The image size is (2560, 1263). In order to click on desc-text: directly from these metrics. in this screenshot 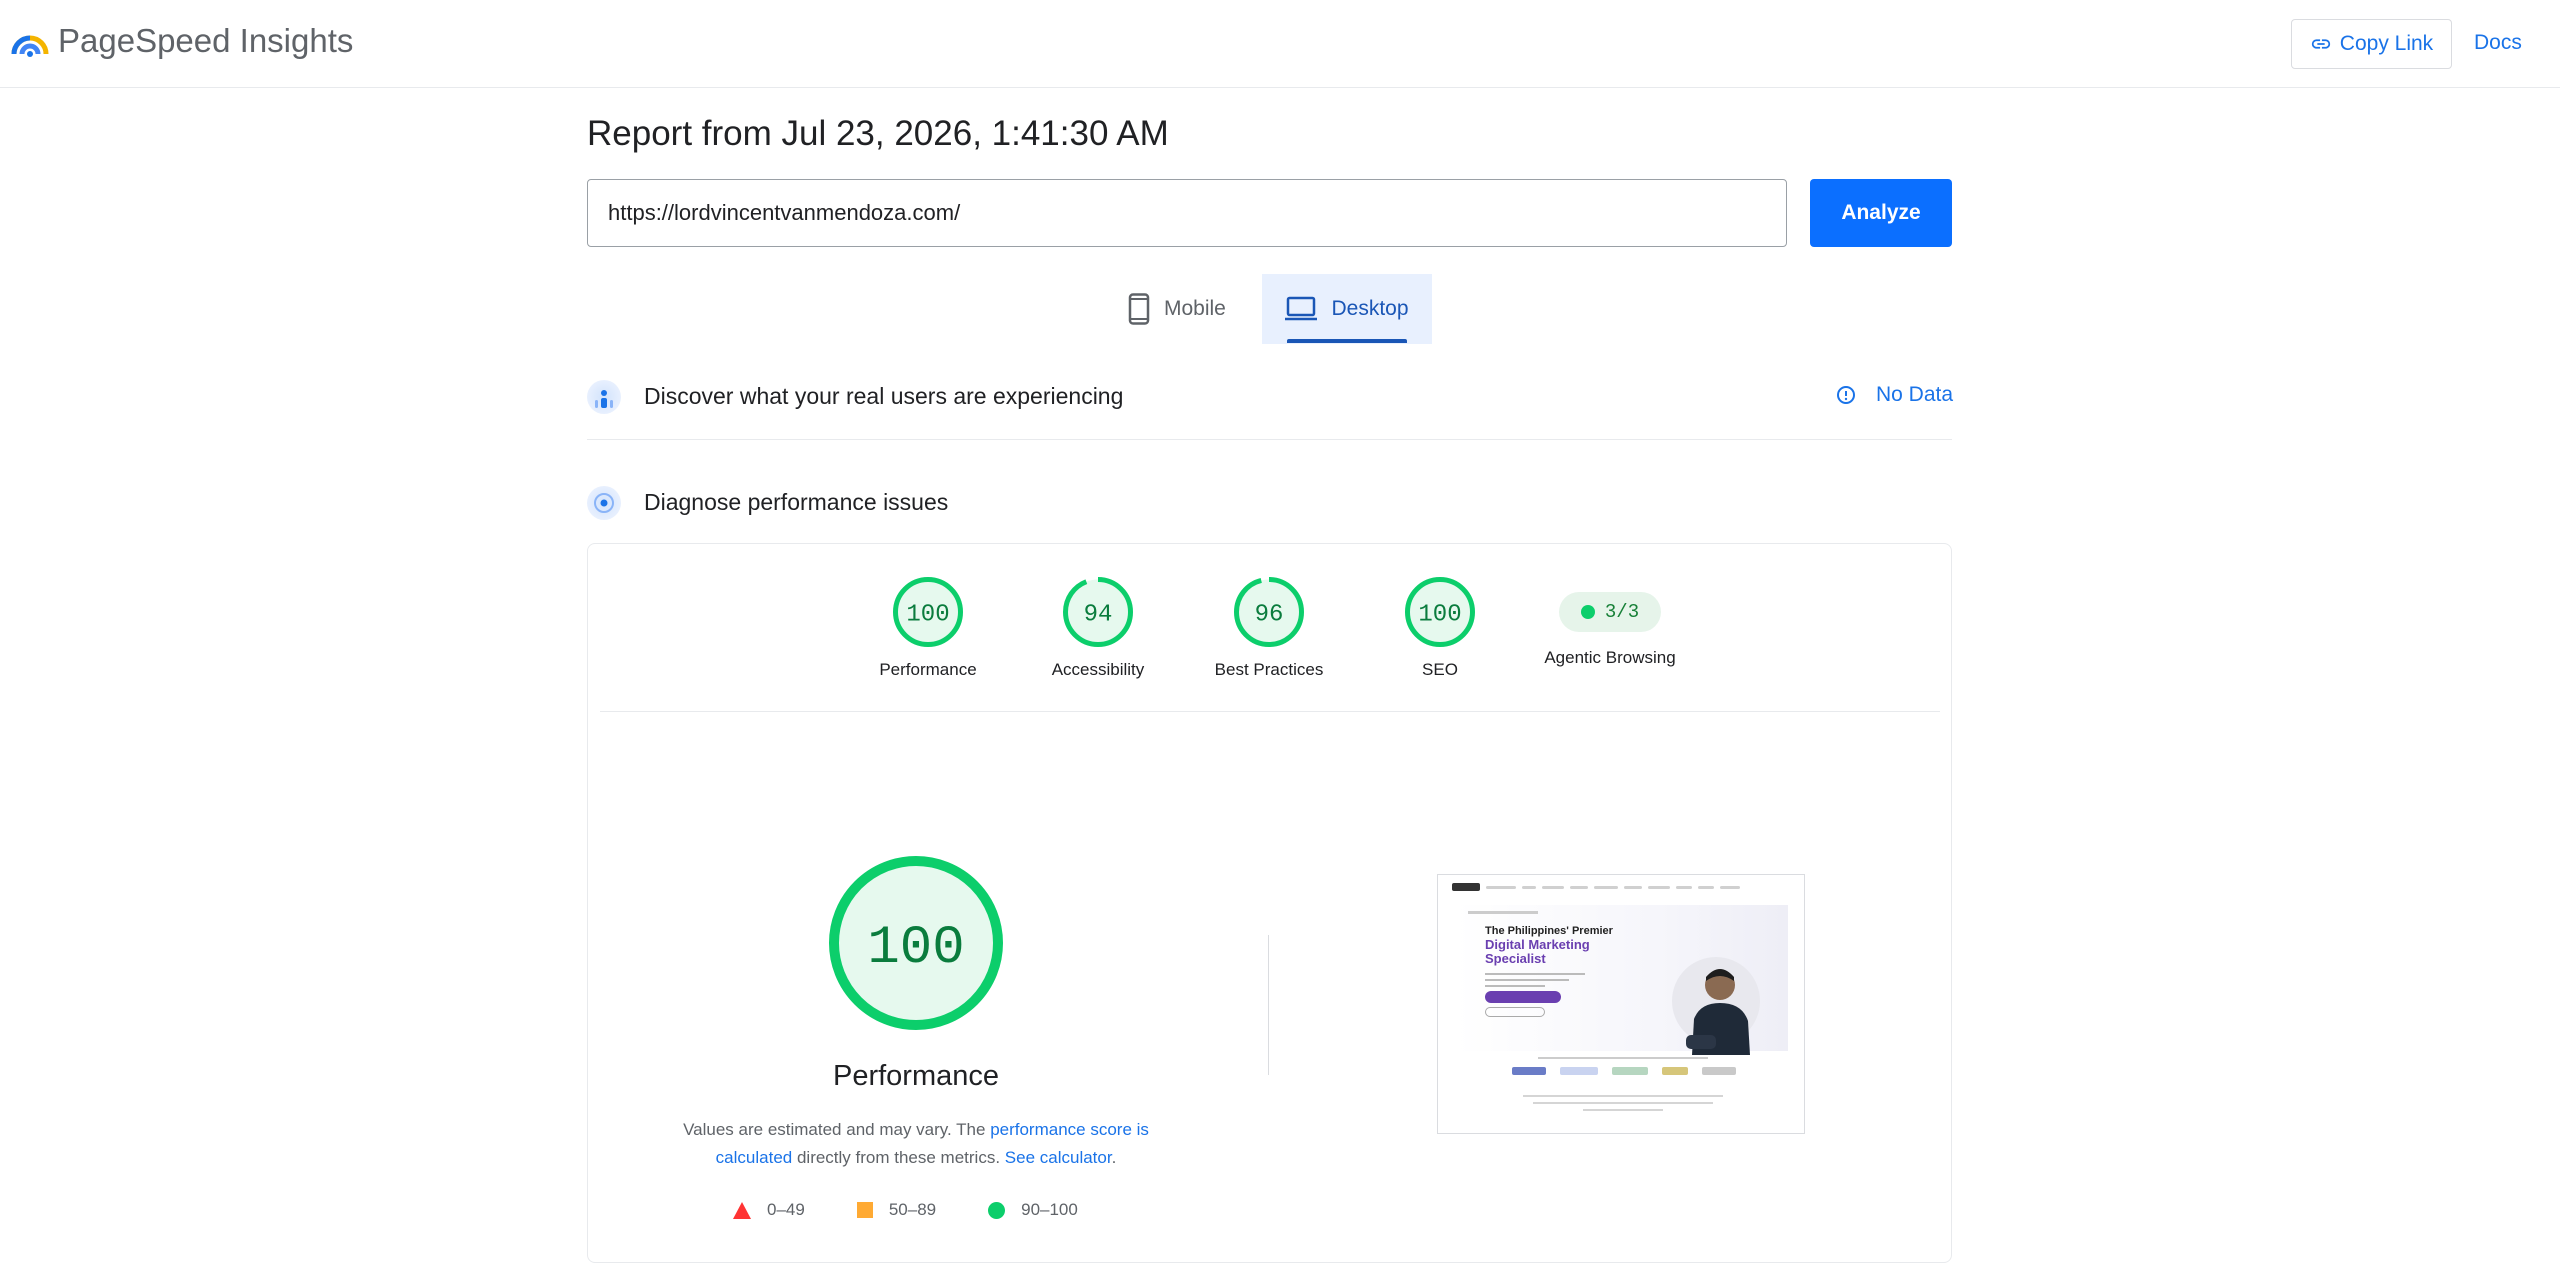, I will do `click(898, 1157)`.